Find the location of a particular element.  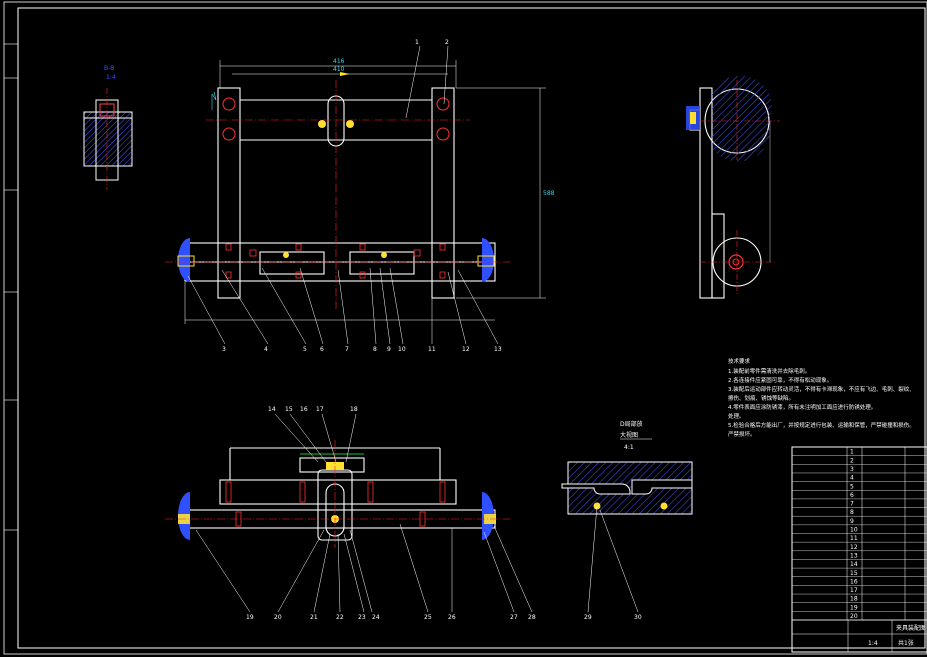

notes-line-2: 2.各连接件应紧固可靠，不得有松动现象。 is located at coordinates (780, 380).